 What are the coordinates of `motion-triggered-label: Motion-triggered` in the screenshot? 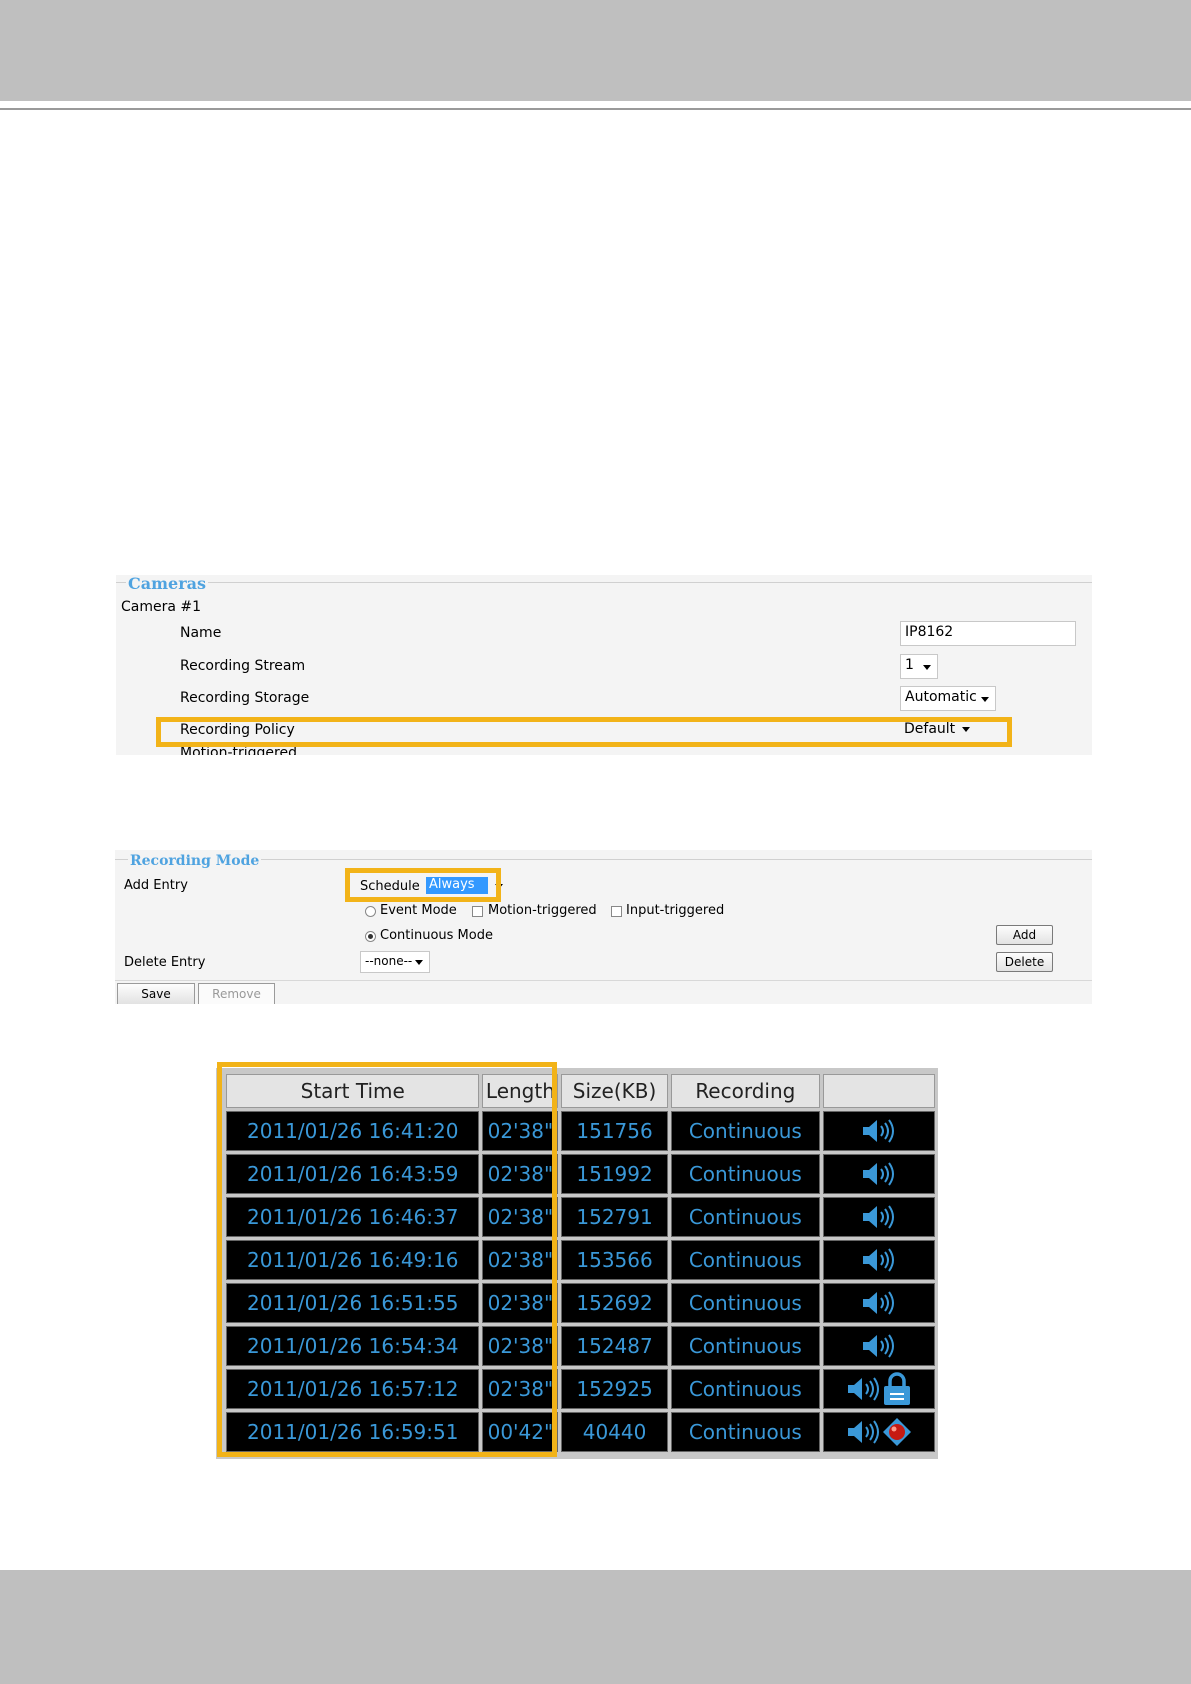 It's located at (542, 910).